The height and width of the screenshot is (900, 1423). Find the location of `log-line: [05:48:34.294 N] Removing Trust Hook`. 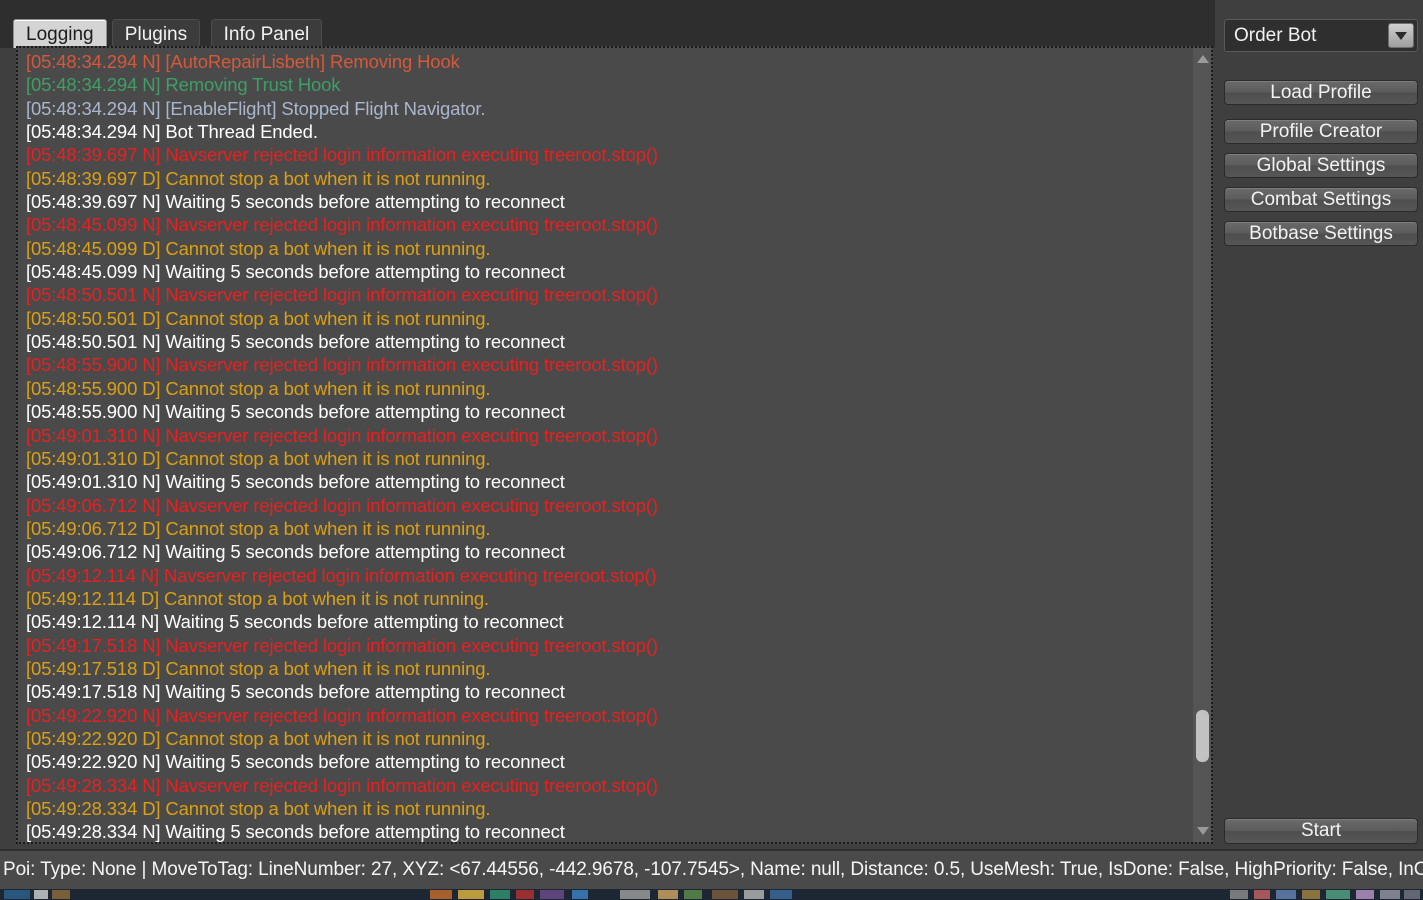

log-line: [05:48:34.294 N] Removing Trust Hook is located at coordinates (183, 85).